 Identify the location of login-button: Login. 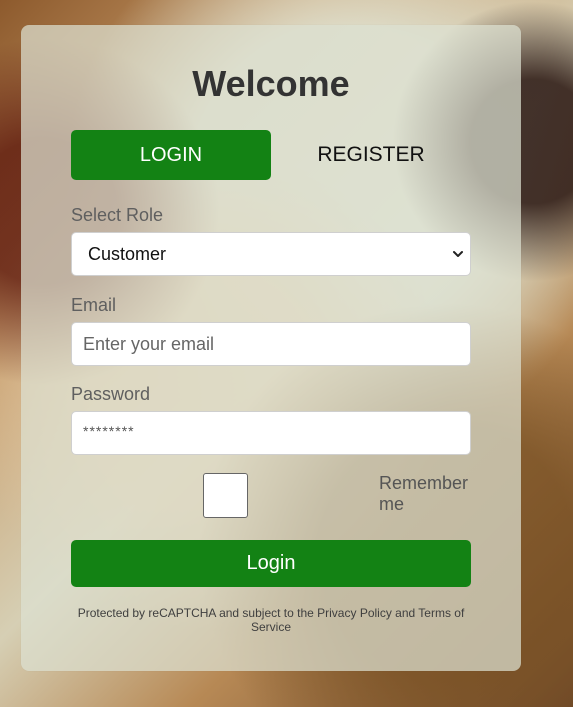
(271, 563).